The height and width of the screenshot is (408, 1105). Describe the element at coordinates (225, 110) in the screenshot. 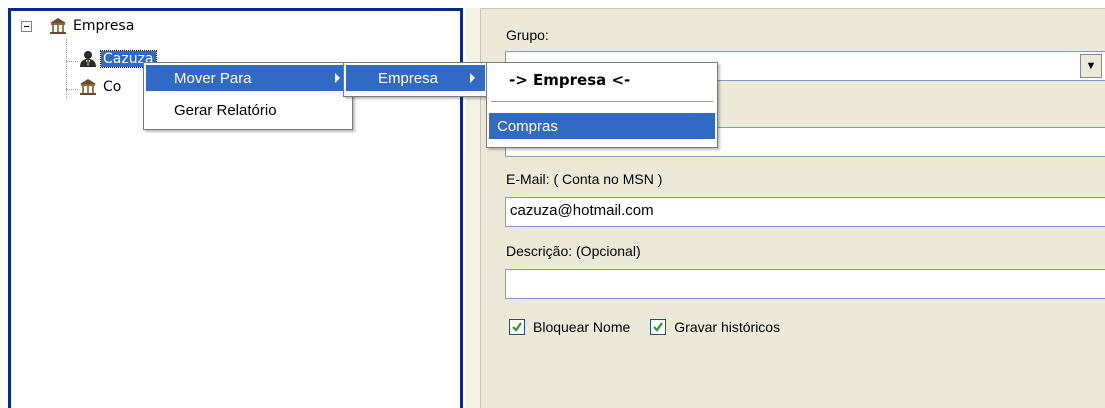

I see `menu-item-label: Gerar Relatório` at that location.